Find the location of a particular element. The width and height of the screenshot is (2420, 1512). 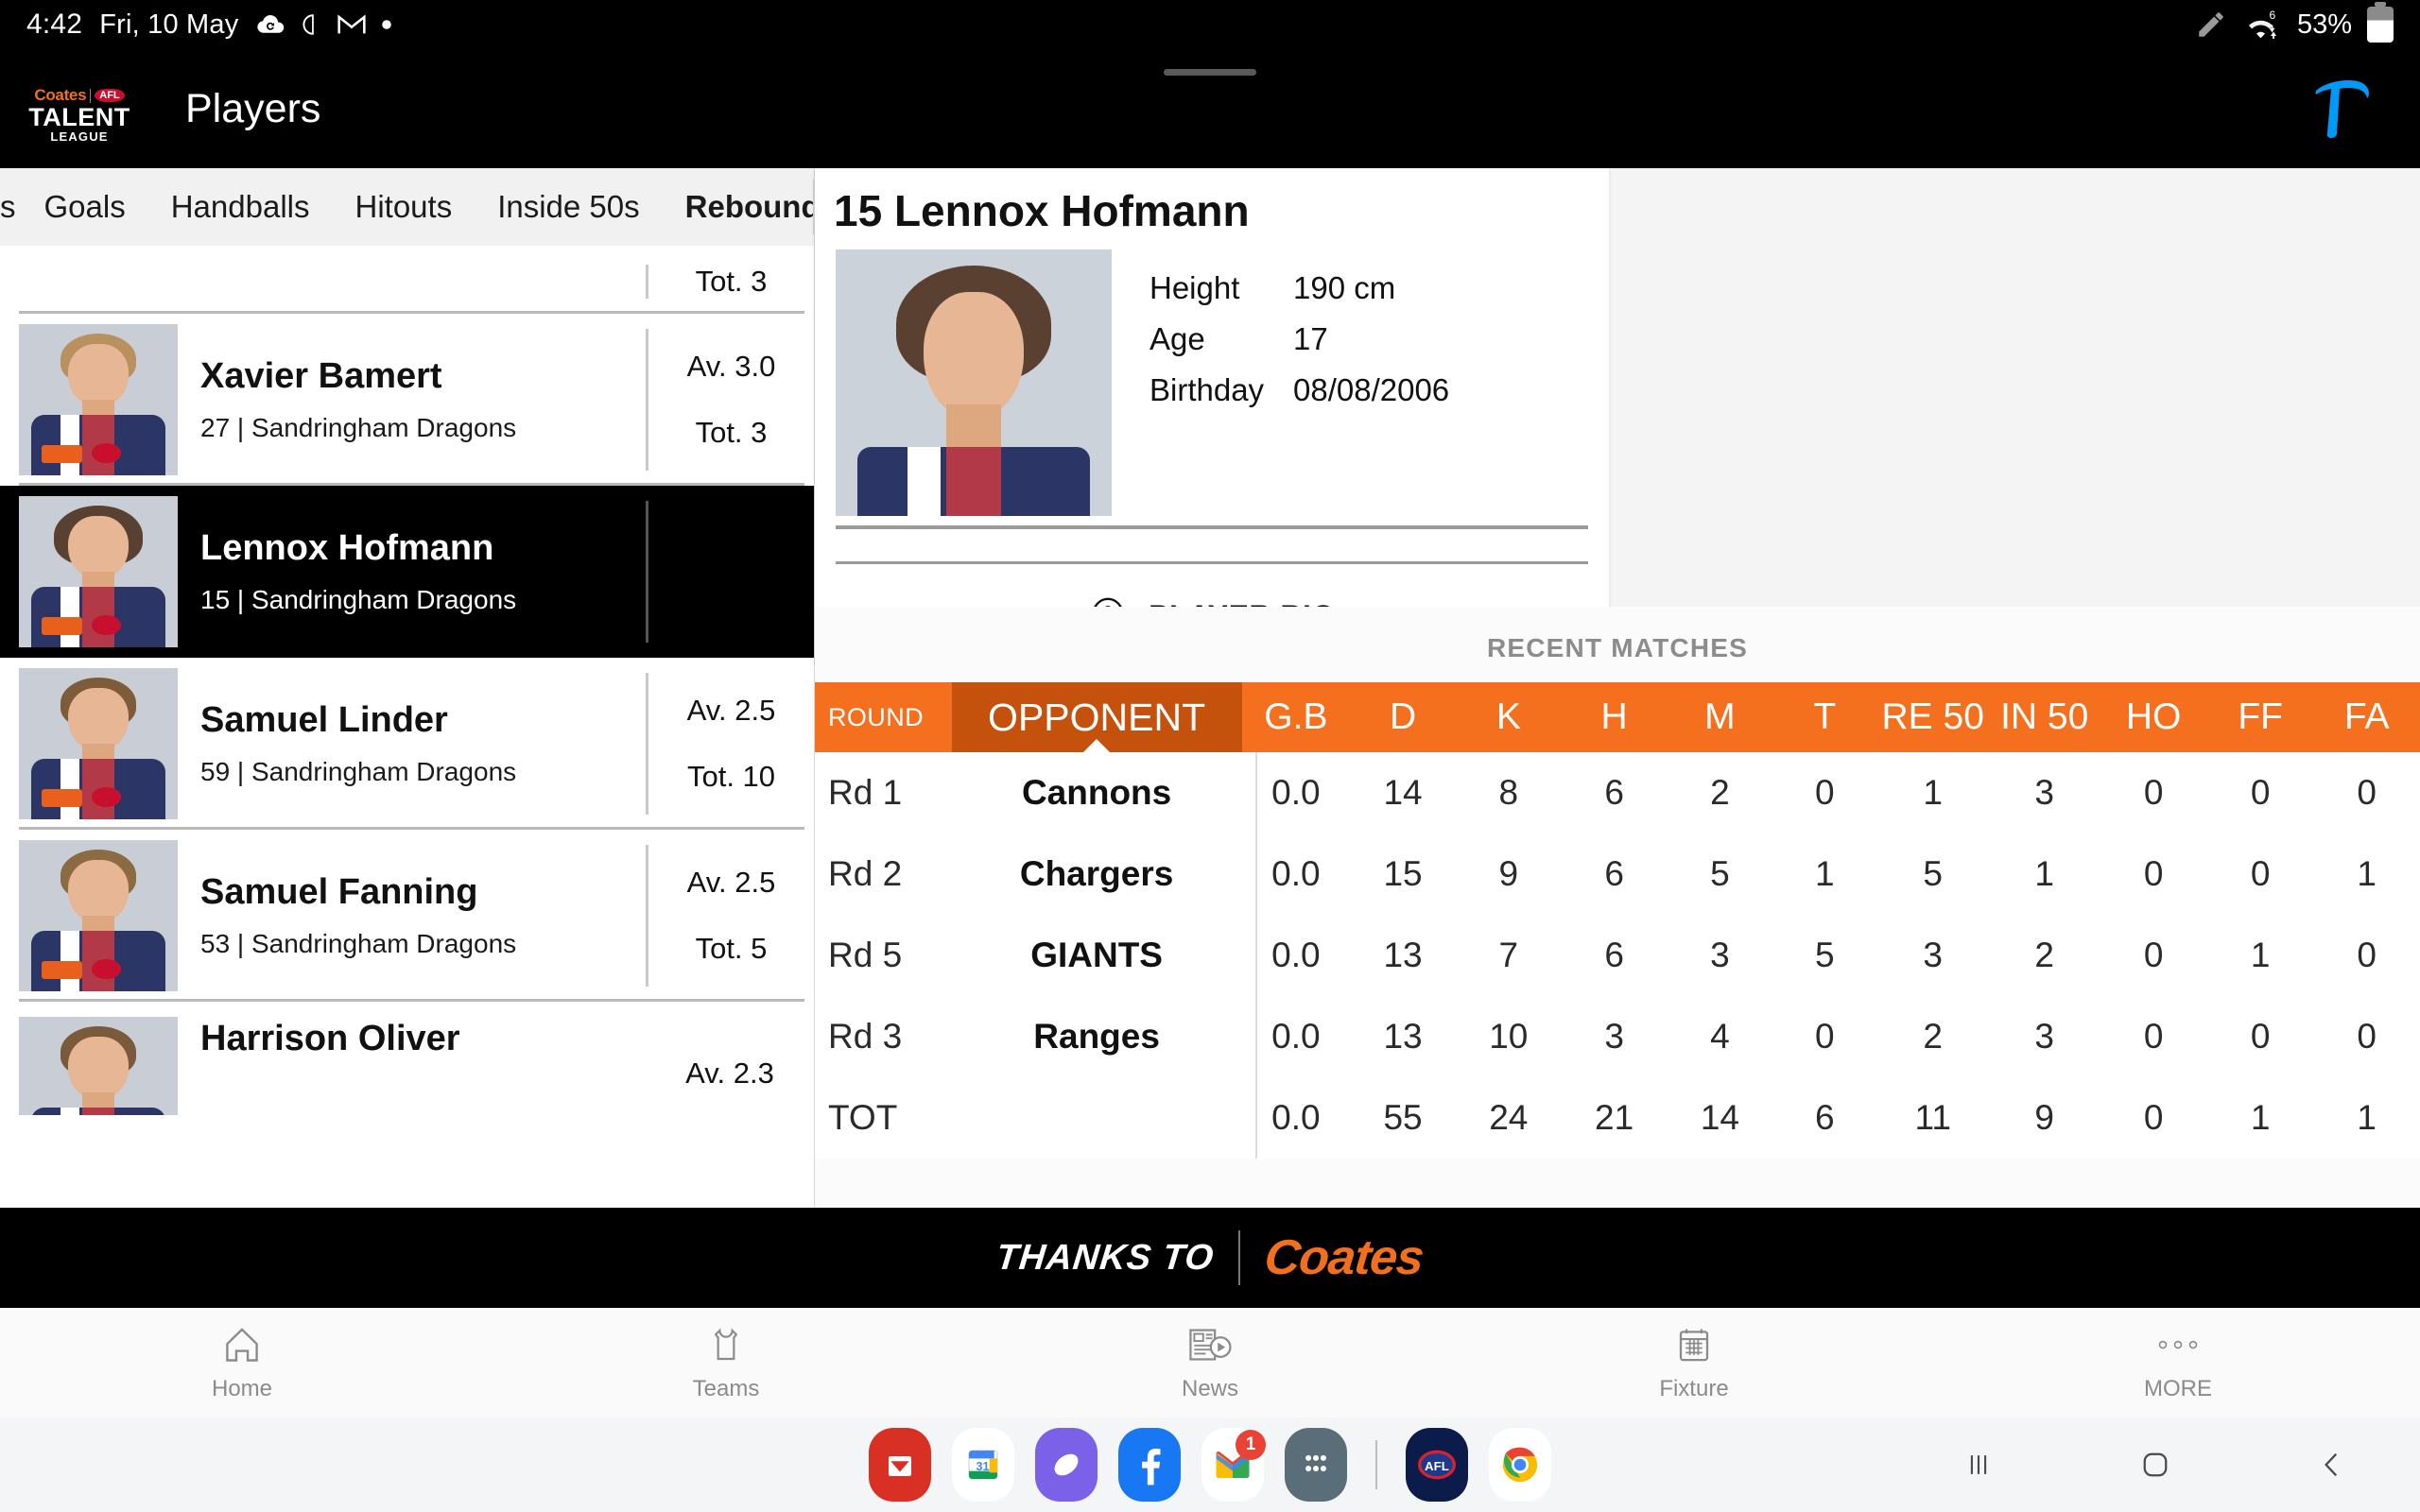

chrome-icon is located at coordinates (1520, 1465).